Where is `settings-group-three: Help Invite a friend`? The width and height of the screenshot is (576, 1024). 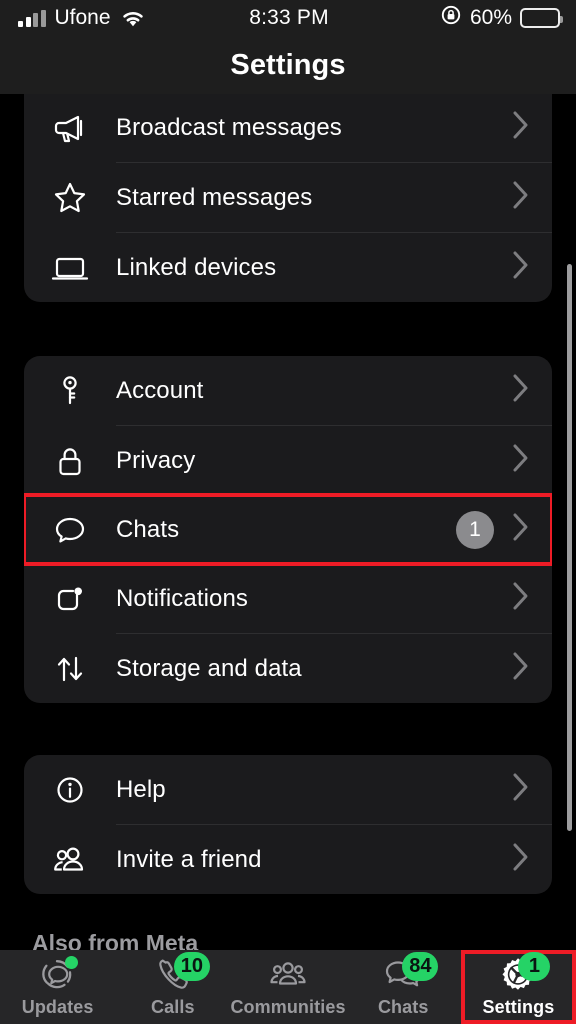 settings-group-three: Help Invite a friend is located at coordinates (288, 824).